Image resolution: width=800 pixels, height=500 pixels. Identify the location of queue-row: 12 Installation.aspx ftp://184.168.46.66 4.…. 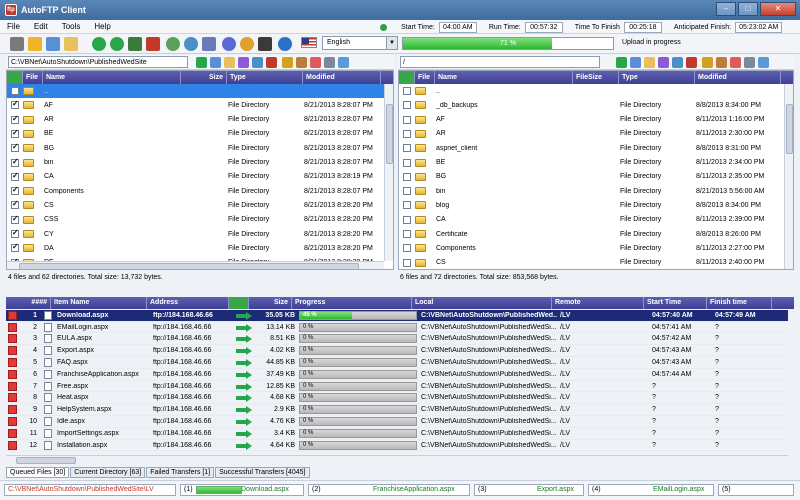
(397, 446).